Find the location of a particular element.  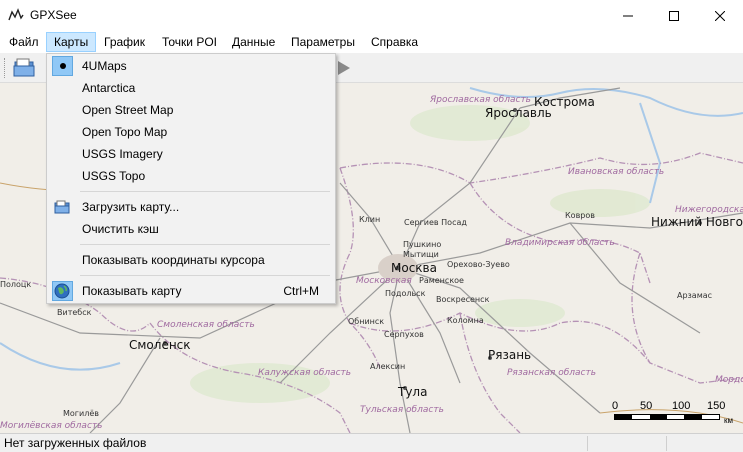

city-label: Рязань is located at coordinates (510, 355).